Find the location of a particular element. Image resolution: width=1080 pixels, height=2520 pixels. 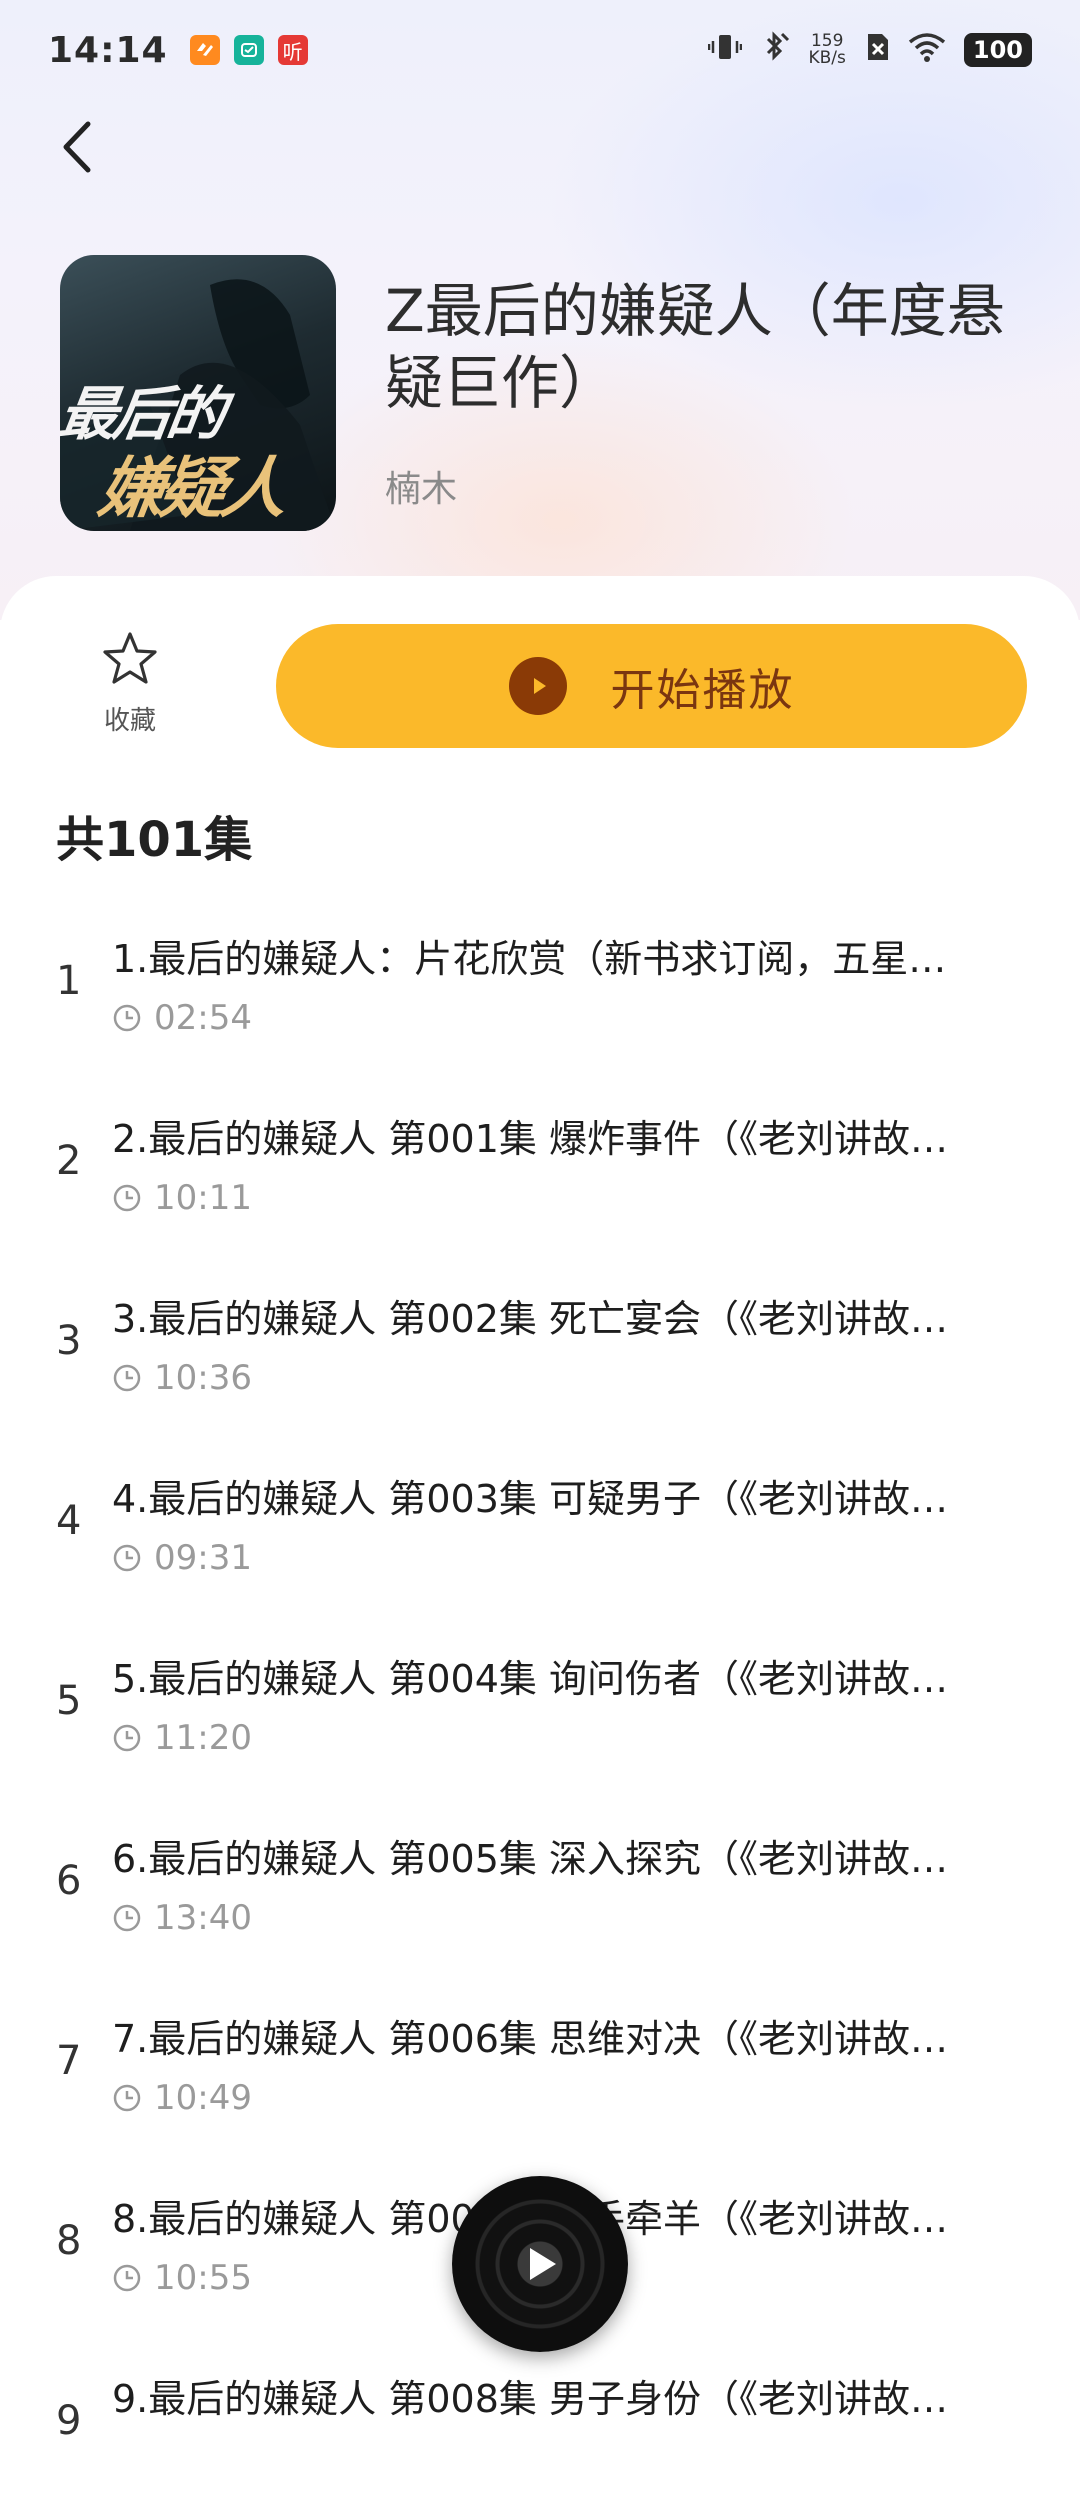

episode-title: 7.最后的嫌疑人 第006集 思维对决（《老刘讲故事》） is located at coordinates (542, 2039).